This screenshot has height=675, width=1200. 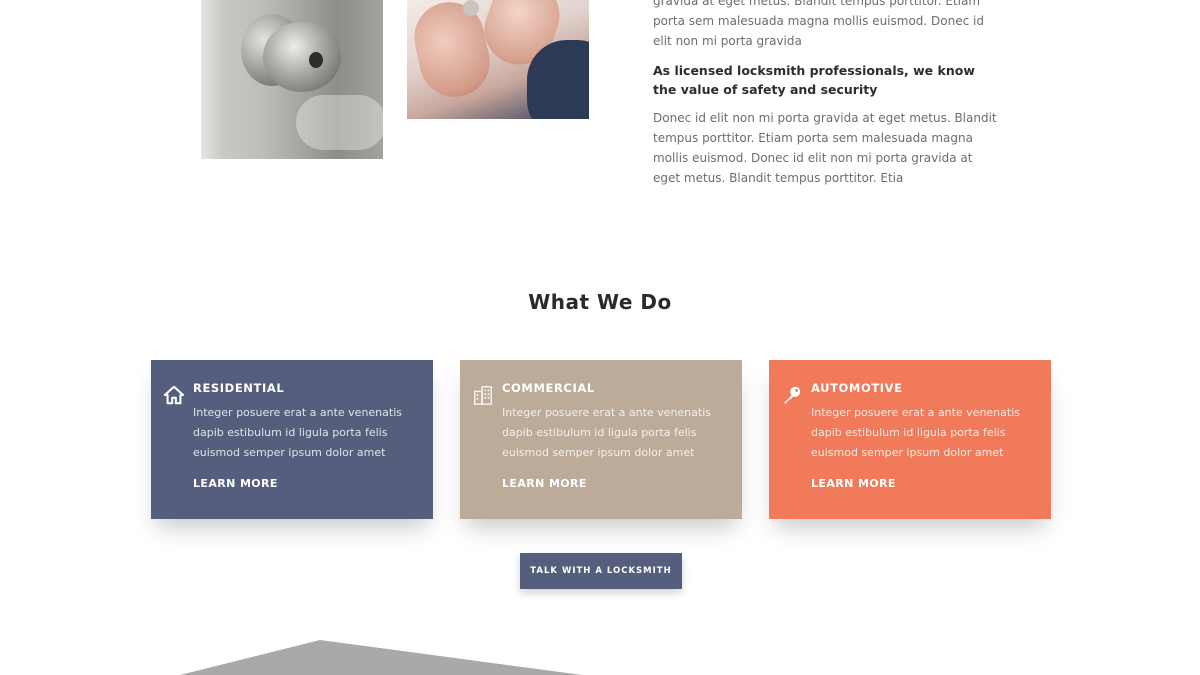 What do you see at coordinates (498, 59) in the screenshot?
I see `locksmith-hands-image` at bounding box center [498, 59].